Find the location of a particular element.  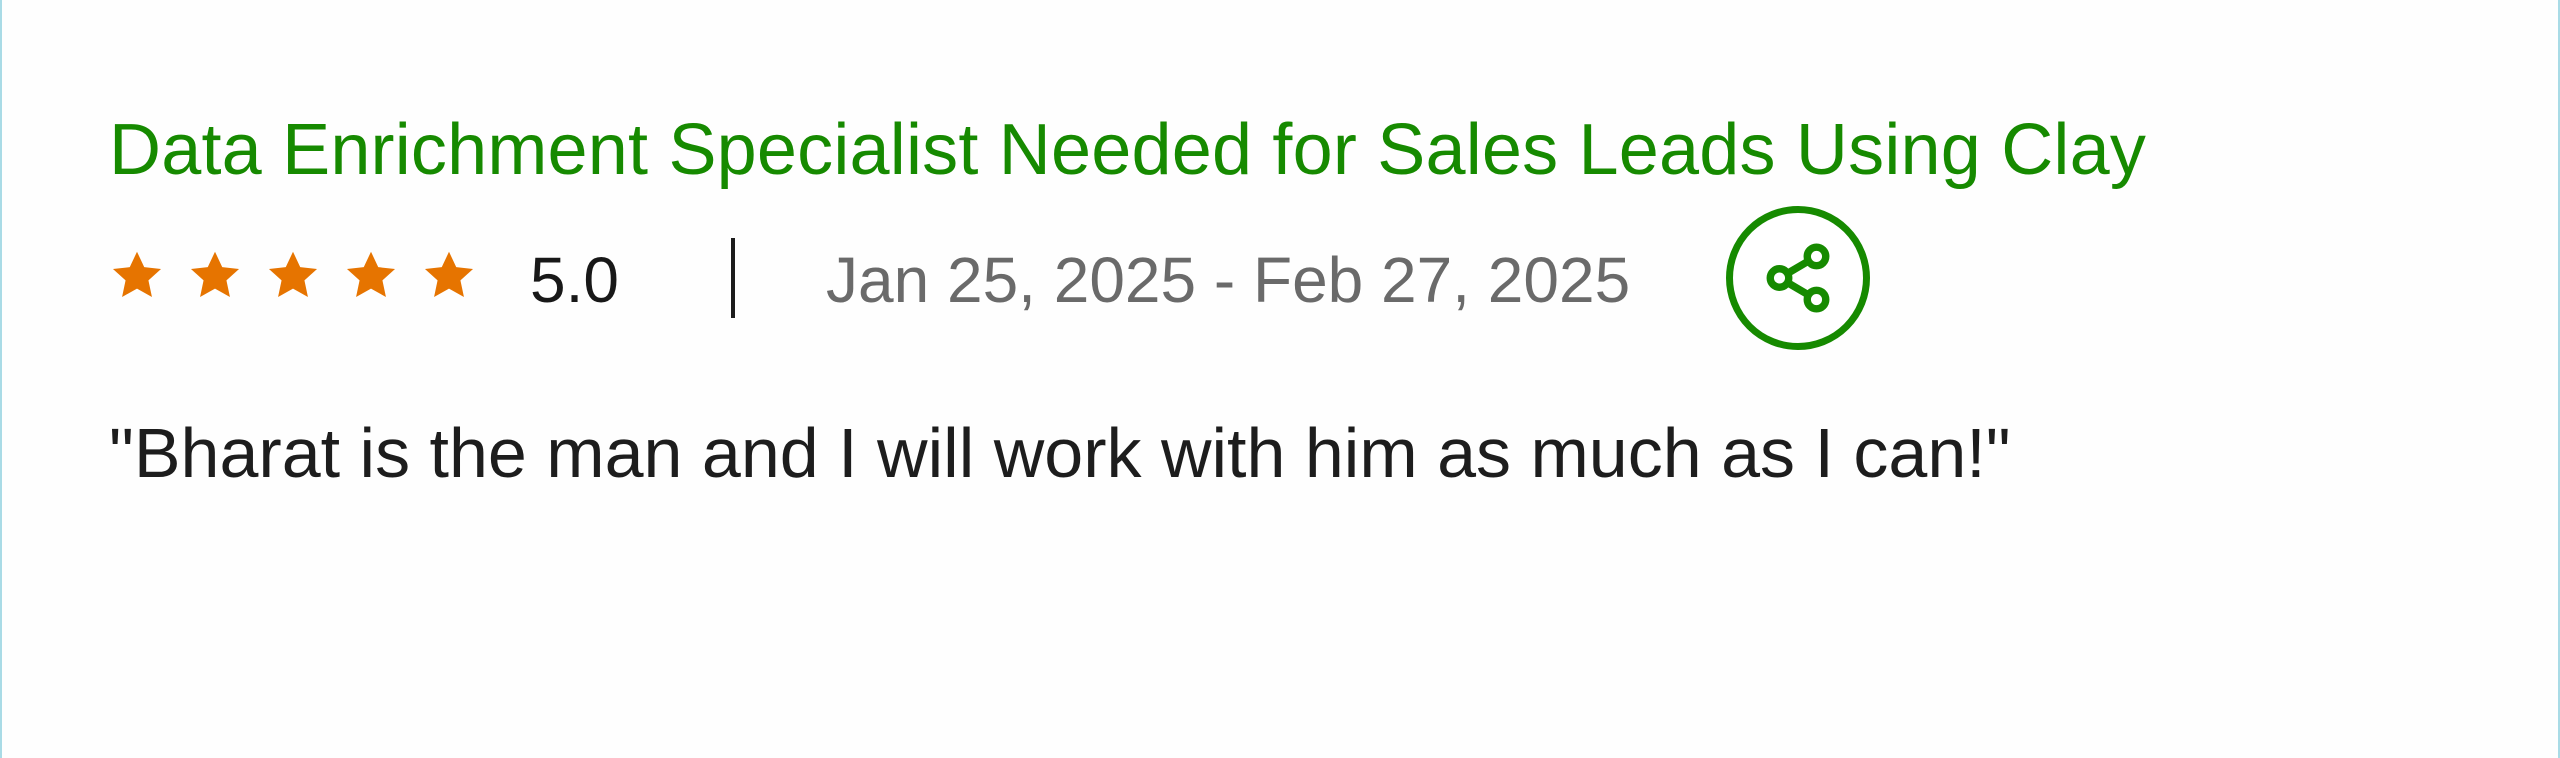

meta-divider is located at coordinates (733, 278).